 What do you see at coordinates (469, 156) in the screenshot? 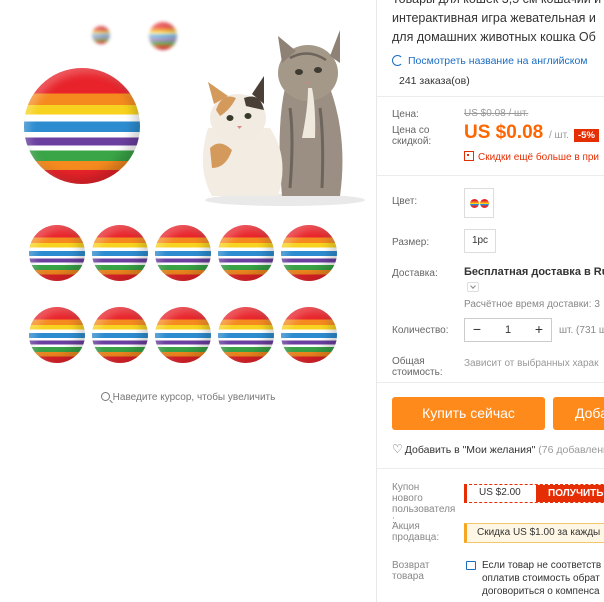
I see `qr-code-icon` at bounding box center [469, 156].